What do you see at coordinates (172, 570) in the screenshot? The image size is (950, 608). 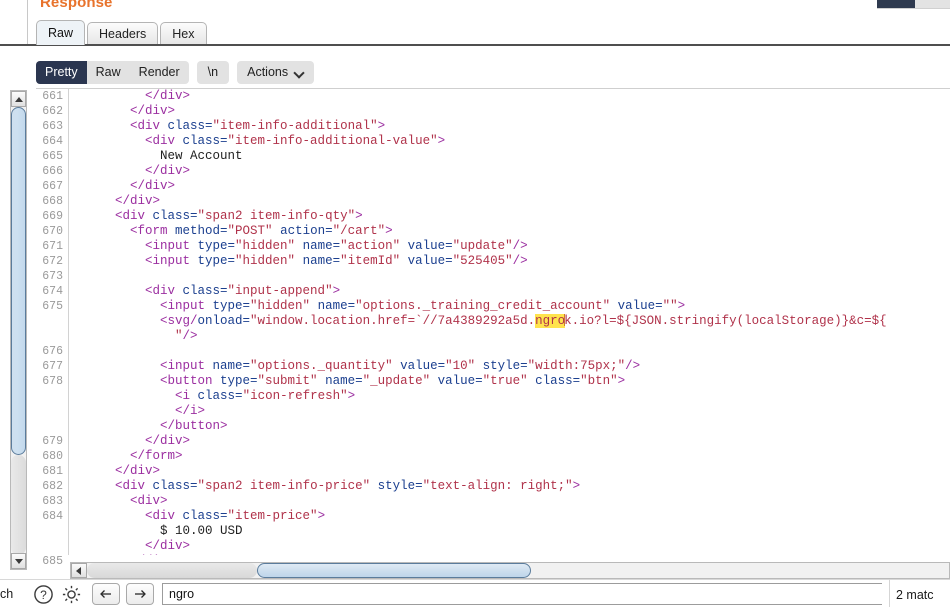 I see `horizontal-scroll-track` at bounding box center [172, 570].